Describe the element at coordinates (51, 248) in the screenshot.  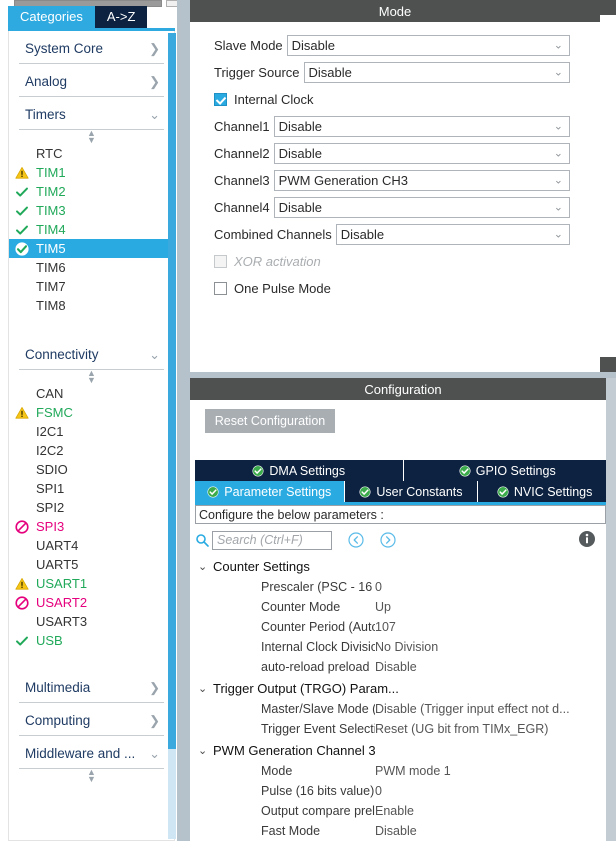
I see `peripheral-label: TIM5` at that location.